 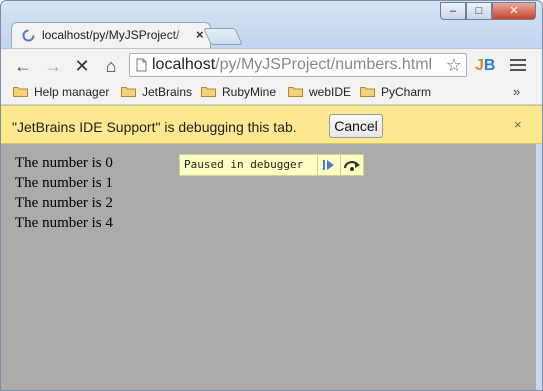 What do you see at coordinates (223, 36) in the screenshot?
I see `new-tab-button` at bounding box center [223, 36].